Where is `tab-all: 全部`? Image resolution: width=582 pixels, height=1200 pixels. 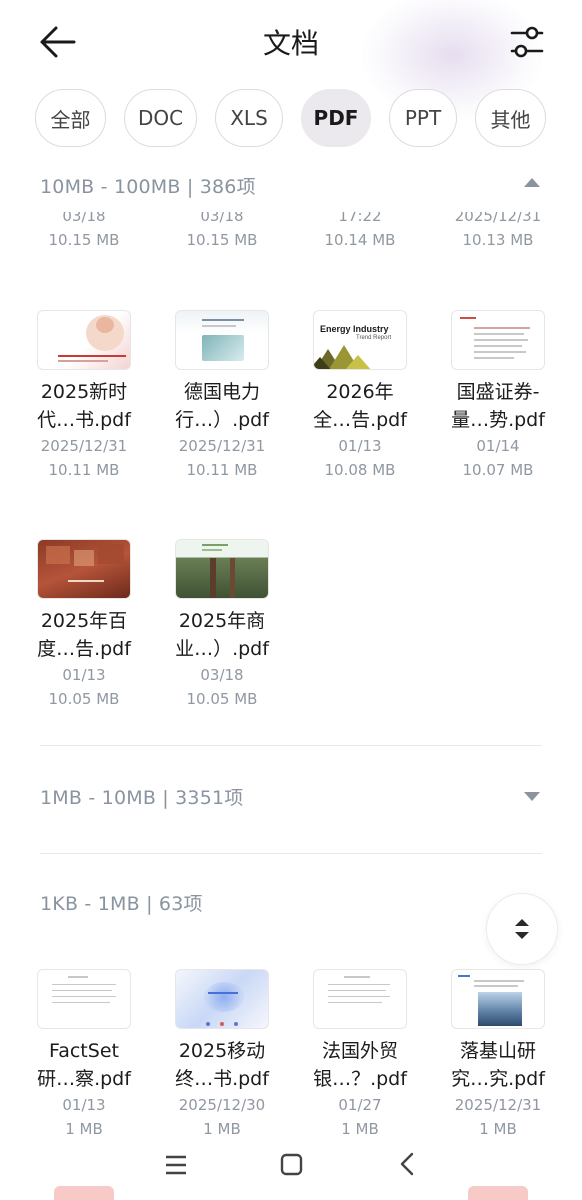 tab-all: 全部 is located at coordinates (70, 118).